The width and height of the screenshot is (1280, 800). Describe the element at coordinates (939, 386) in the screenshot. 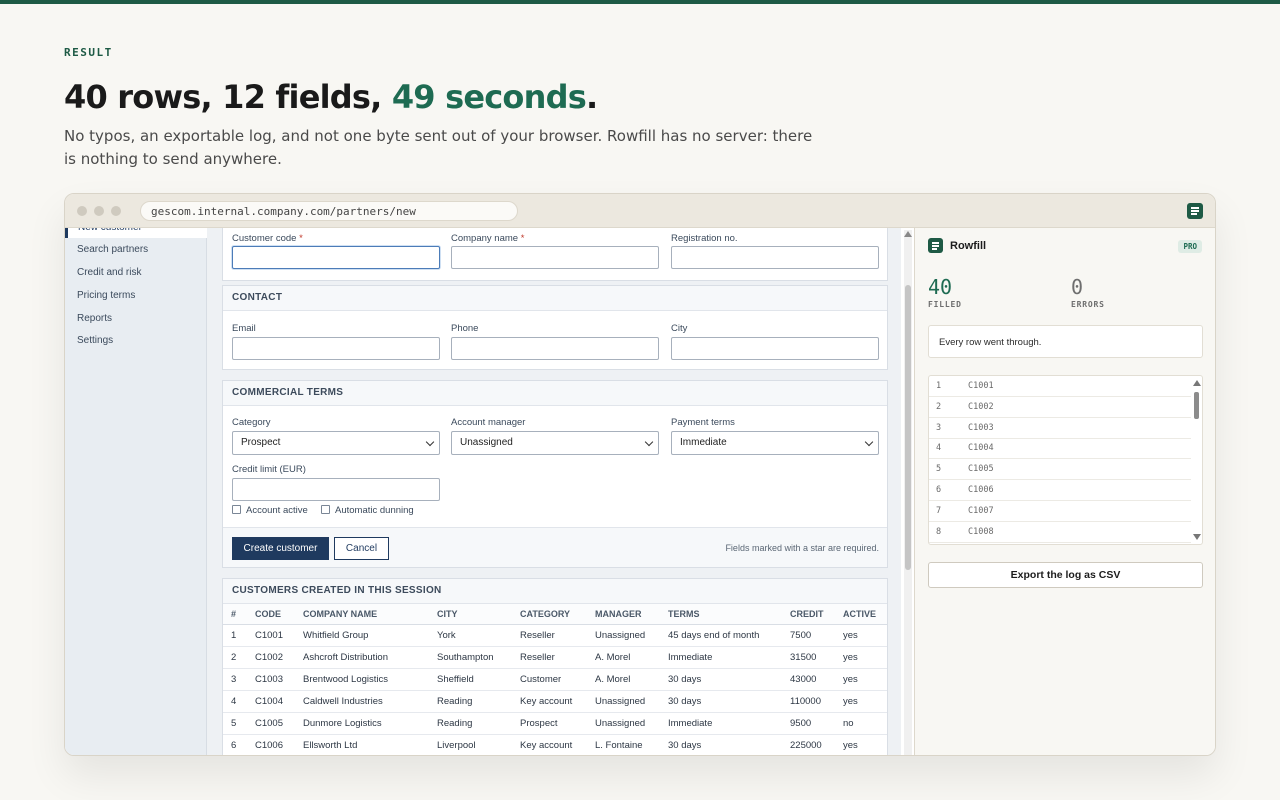

I see `log-row-number: 1` at that location.